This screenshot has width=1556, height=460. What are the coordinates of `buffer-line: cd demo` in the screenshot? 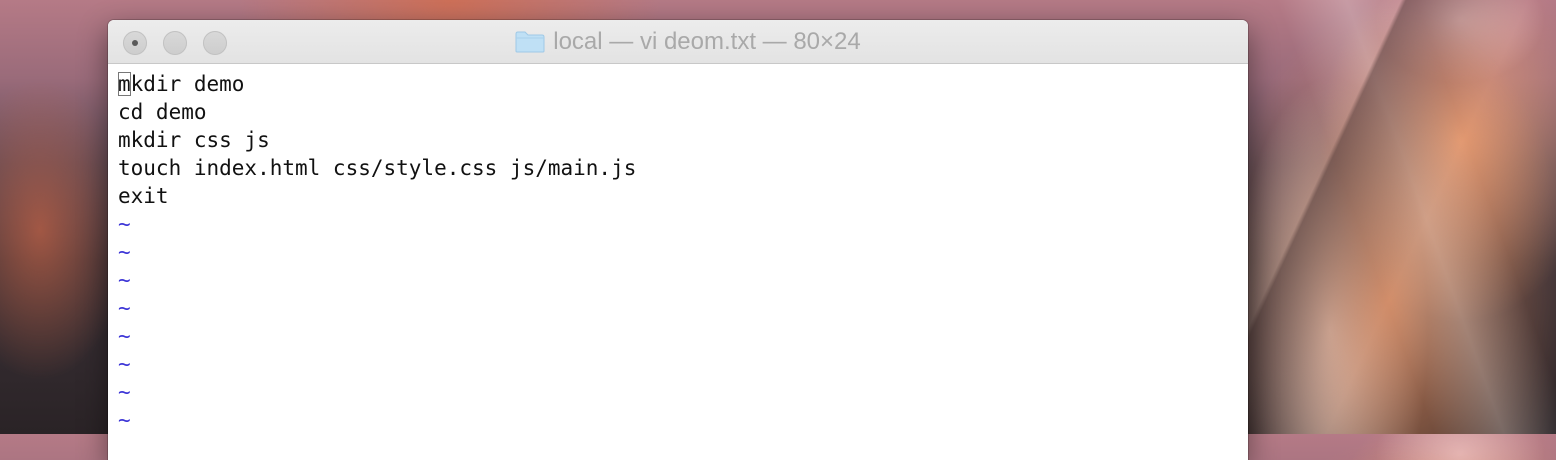 It's located at (162, 112).